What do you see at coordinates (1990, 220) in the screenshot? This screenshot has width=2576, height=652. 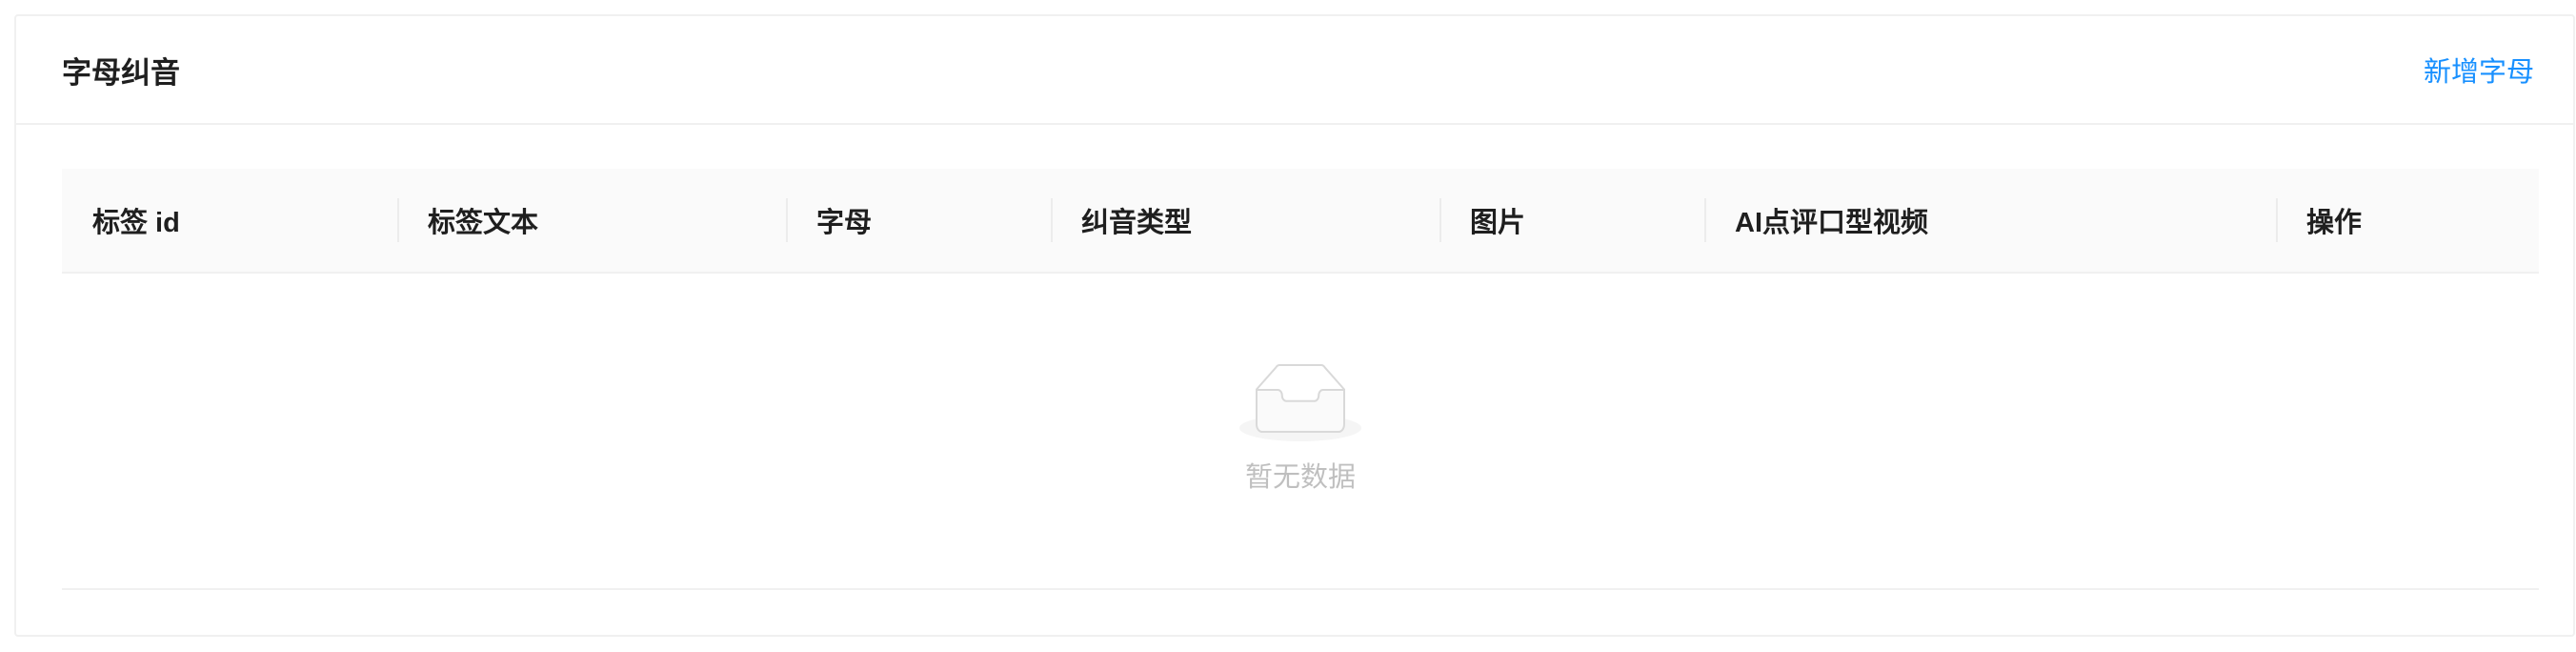 I see `column-header-ai-video: AI点评口型视频` at bounding box center [1990, 220].